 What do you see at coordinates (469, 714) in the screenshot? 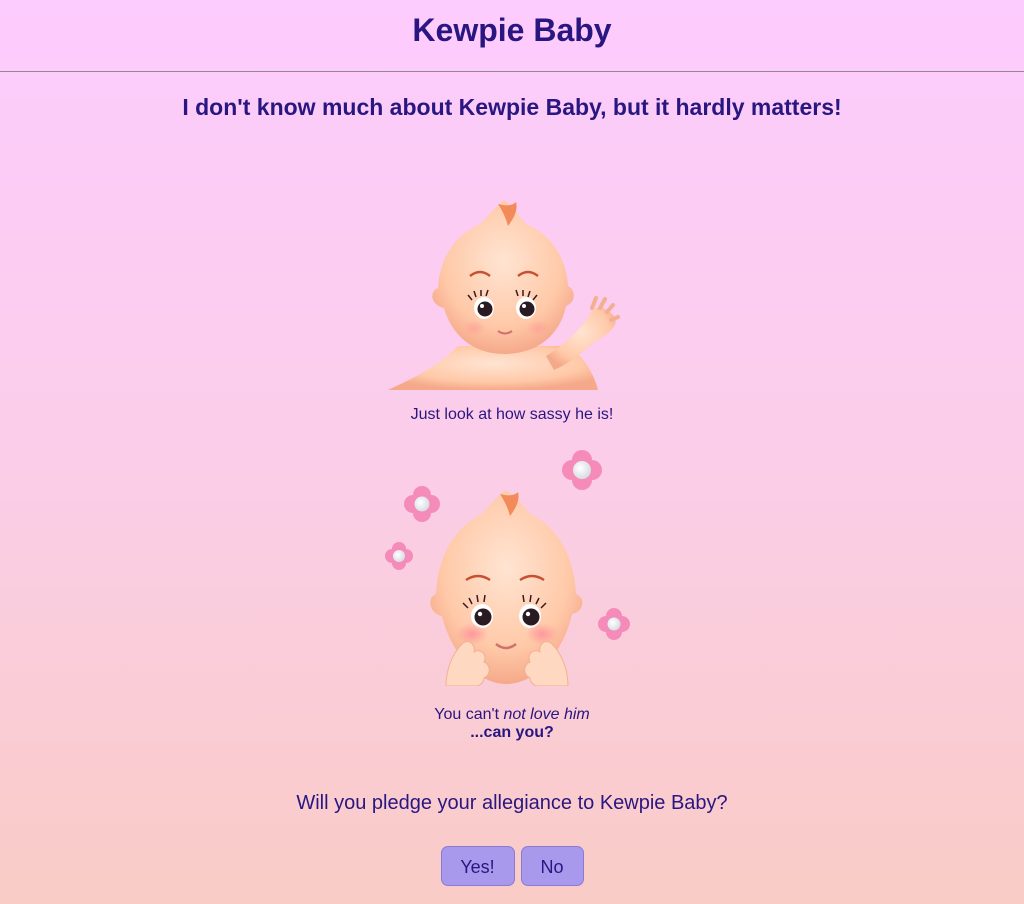
I see `figure2-caption-prefix: You can't` at bounding box center [469, 714].